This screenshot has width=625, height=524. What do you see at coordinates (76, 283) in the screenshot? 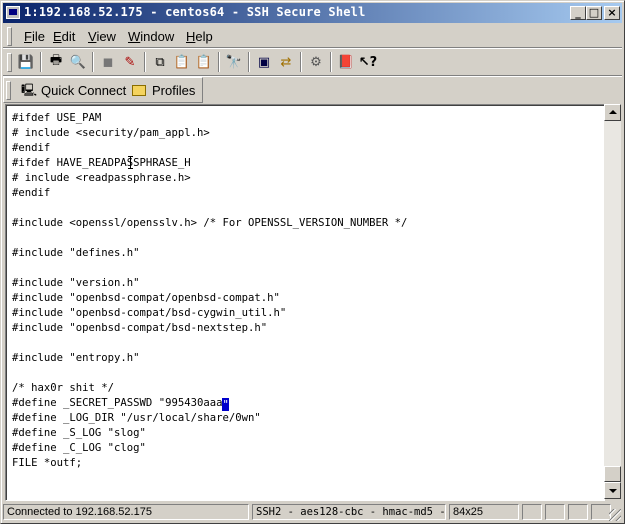
I see `terminal-line: #include "version.h"` at bounding box center [76, 283].